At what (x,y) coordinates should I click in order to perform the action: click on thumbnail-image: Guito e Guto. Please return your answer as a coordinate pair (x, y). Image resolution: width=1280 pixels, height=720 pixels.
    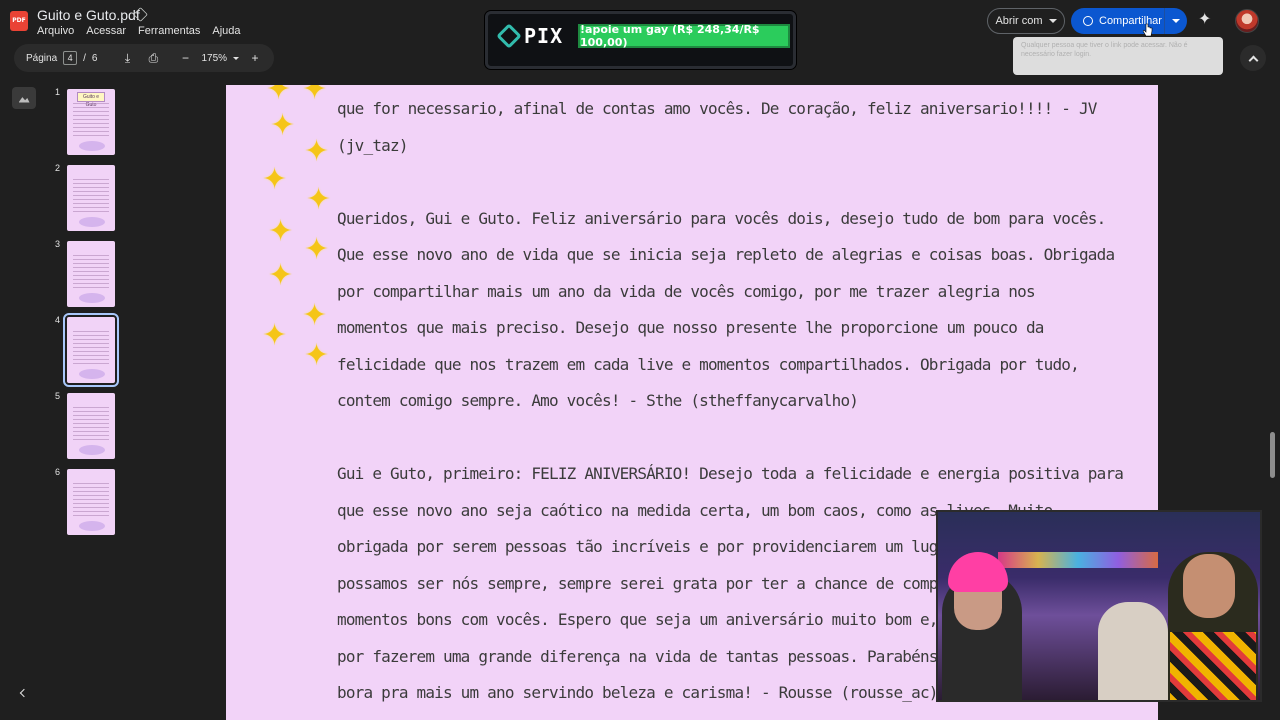
    Looking at the image, I should click on (91, 122).